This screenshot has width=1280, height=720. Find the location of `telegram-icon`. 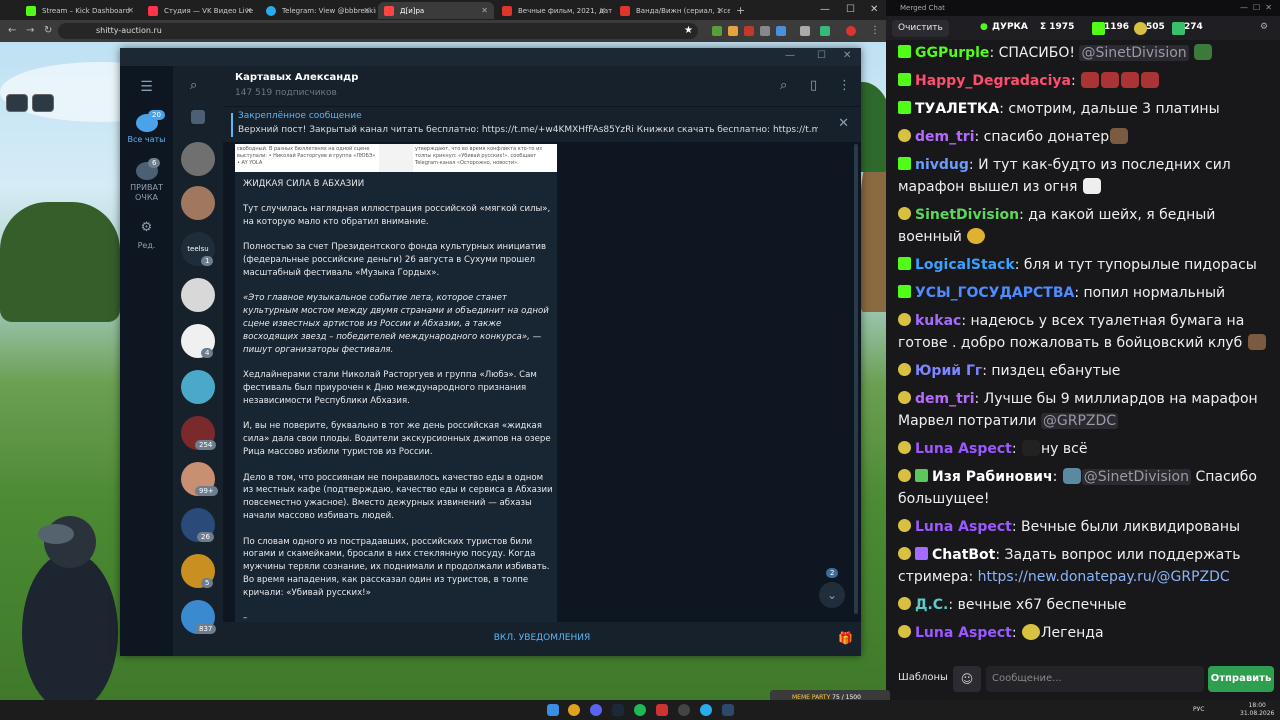

telegram-icon is located at coordinates (706, 710).